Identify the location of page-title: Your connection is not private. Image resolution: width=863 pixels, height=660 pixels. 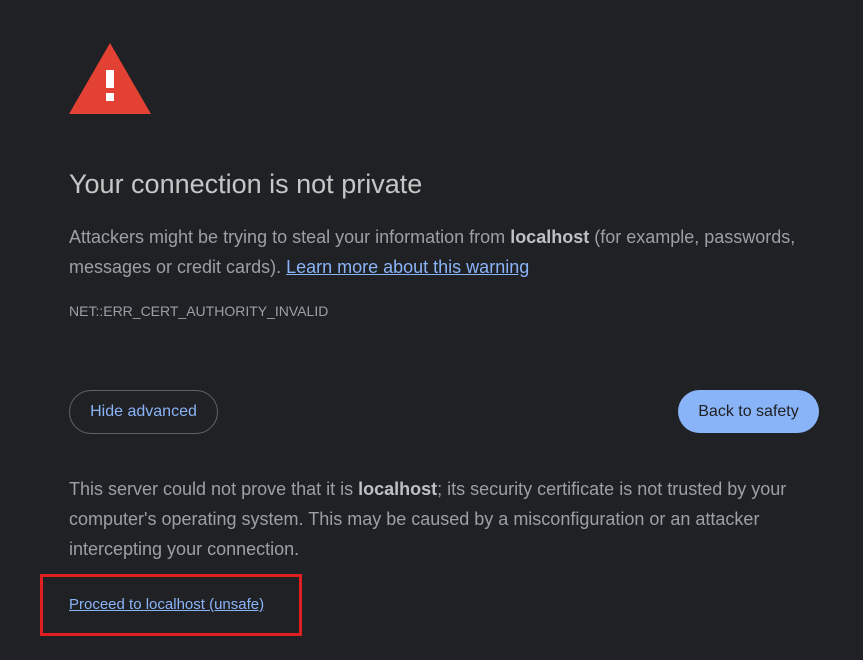
(246, 184).